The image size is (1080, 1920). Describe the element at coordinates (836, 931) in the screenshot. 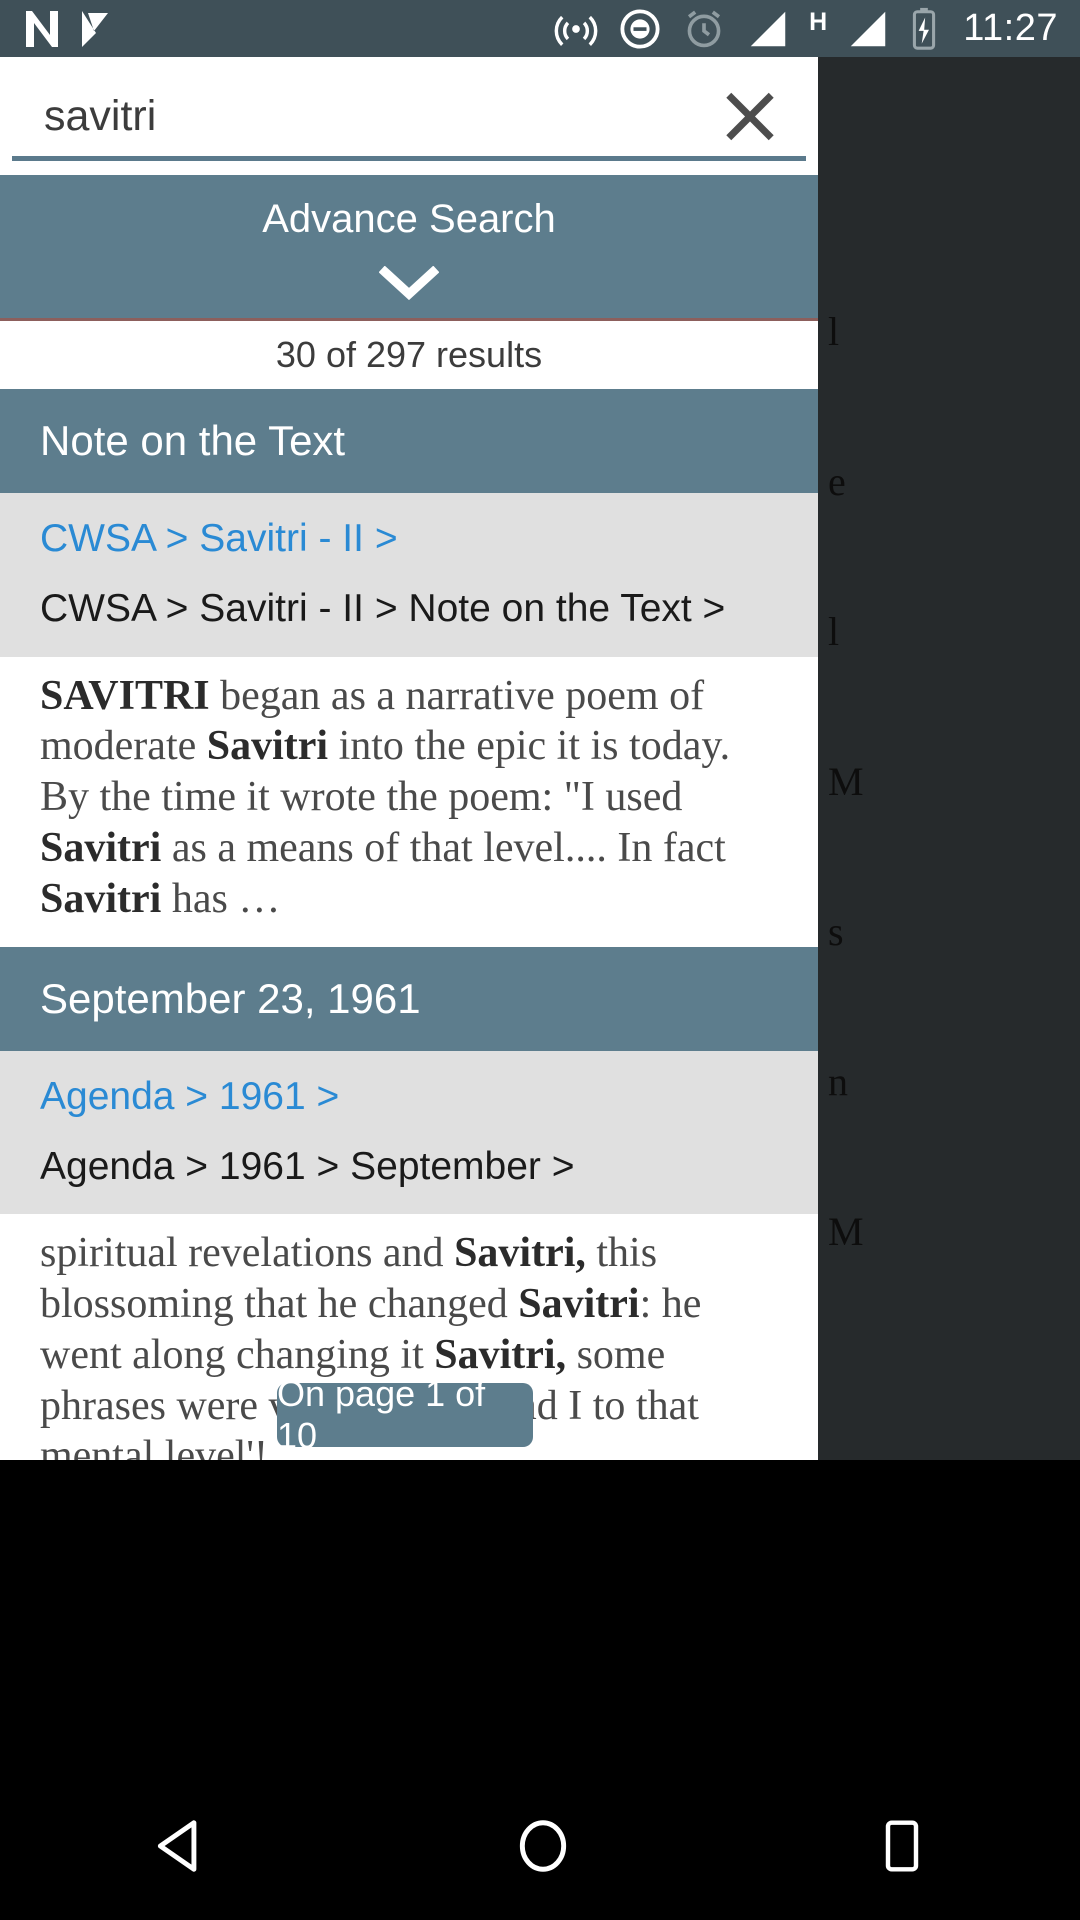

I see `background-text-line: s` at that location.